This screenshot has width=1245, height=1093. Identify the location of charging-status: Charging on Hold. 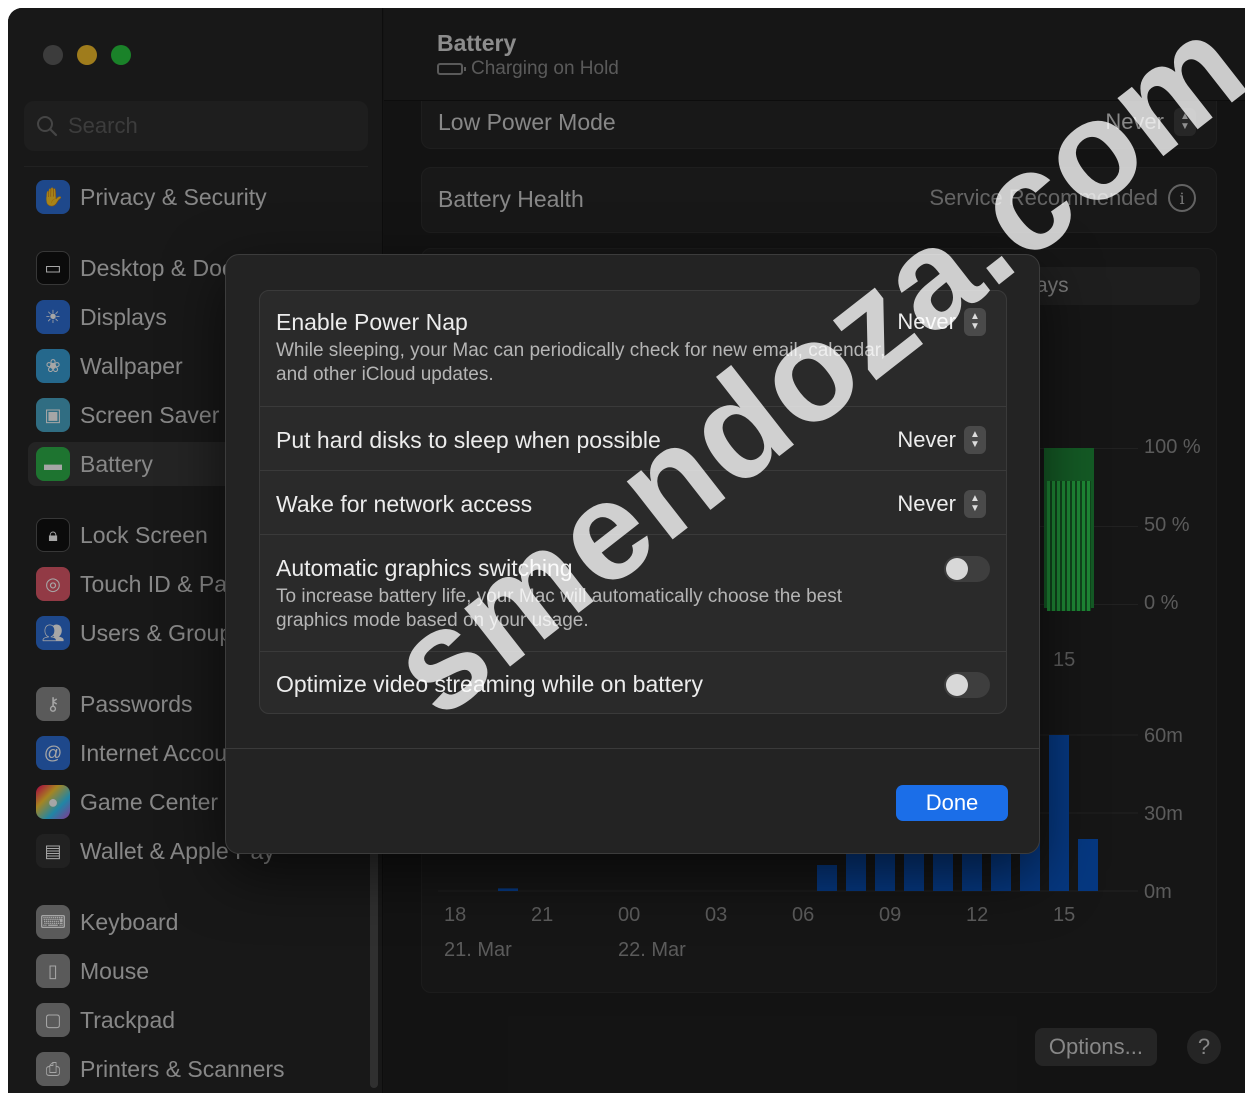
(545, 68).